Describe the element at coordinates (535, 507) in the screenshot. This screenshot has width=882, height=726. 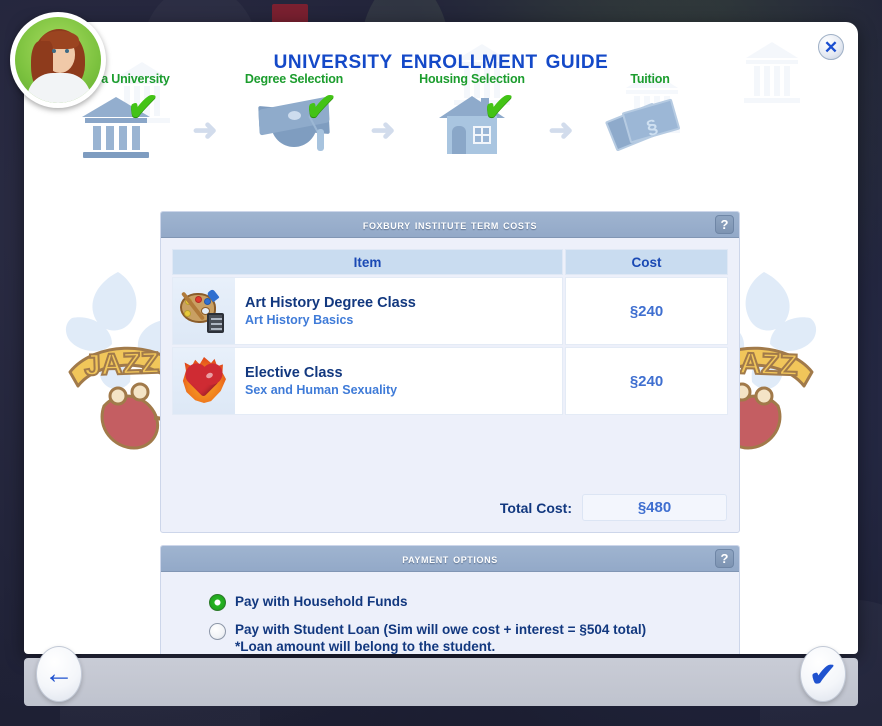
I see `total-cost-label: Total Cost:` at that location.